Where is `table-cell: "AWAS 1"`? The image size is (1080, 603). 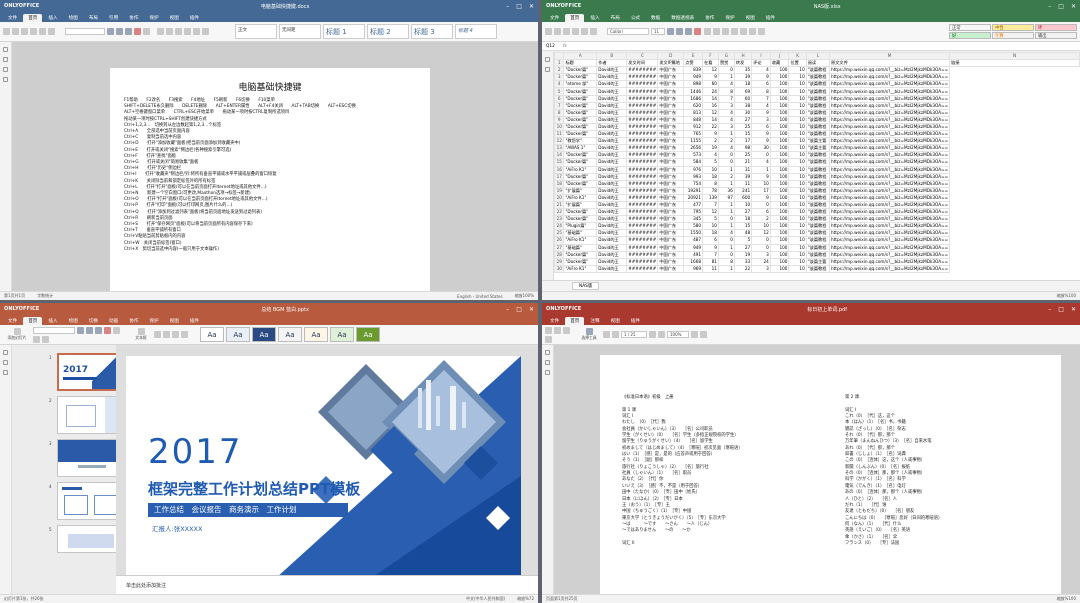 table-cell: "AWAS 1" is located at coordinates (580, 148).